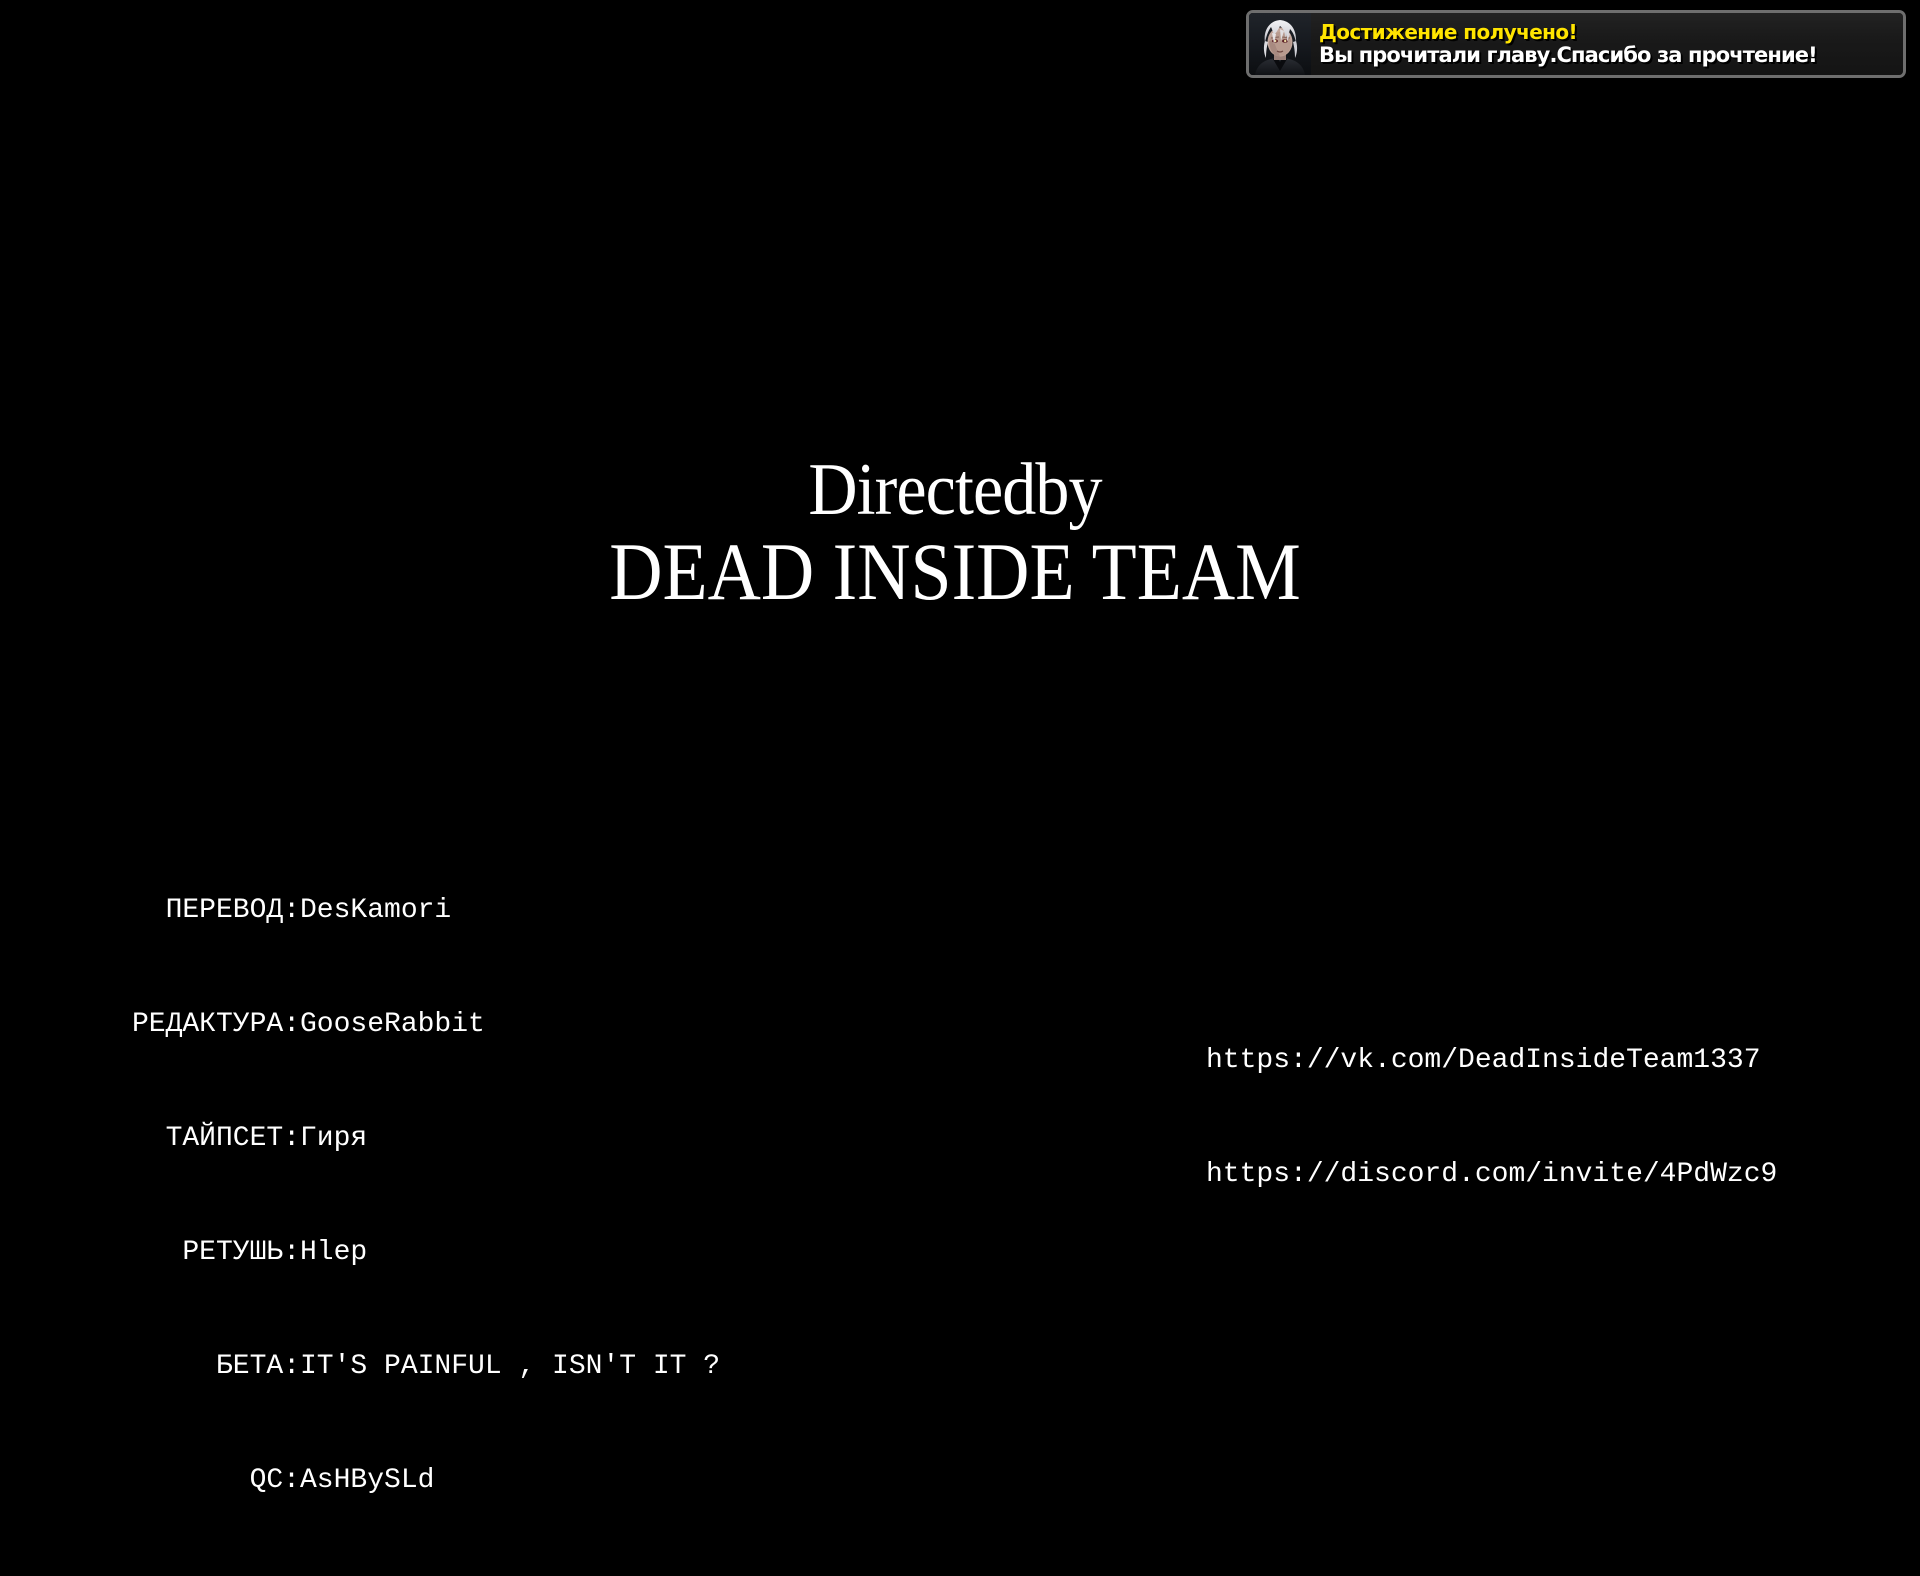  Describe the element at coordinates (955, 490) in the screenshot. I see `credits-directed-by: Directedby` at that location.